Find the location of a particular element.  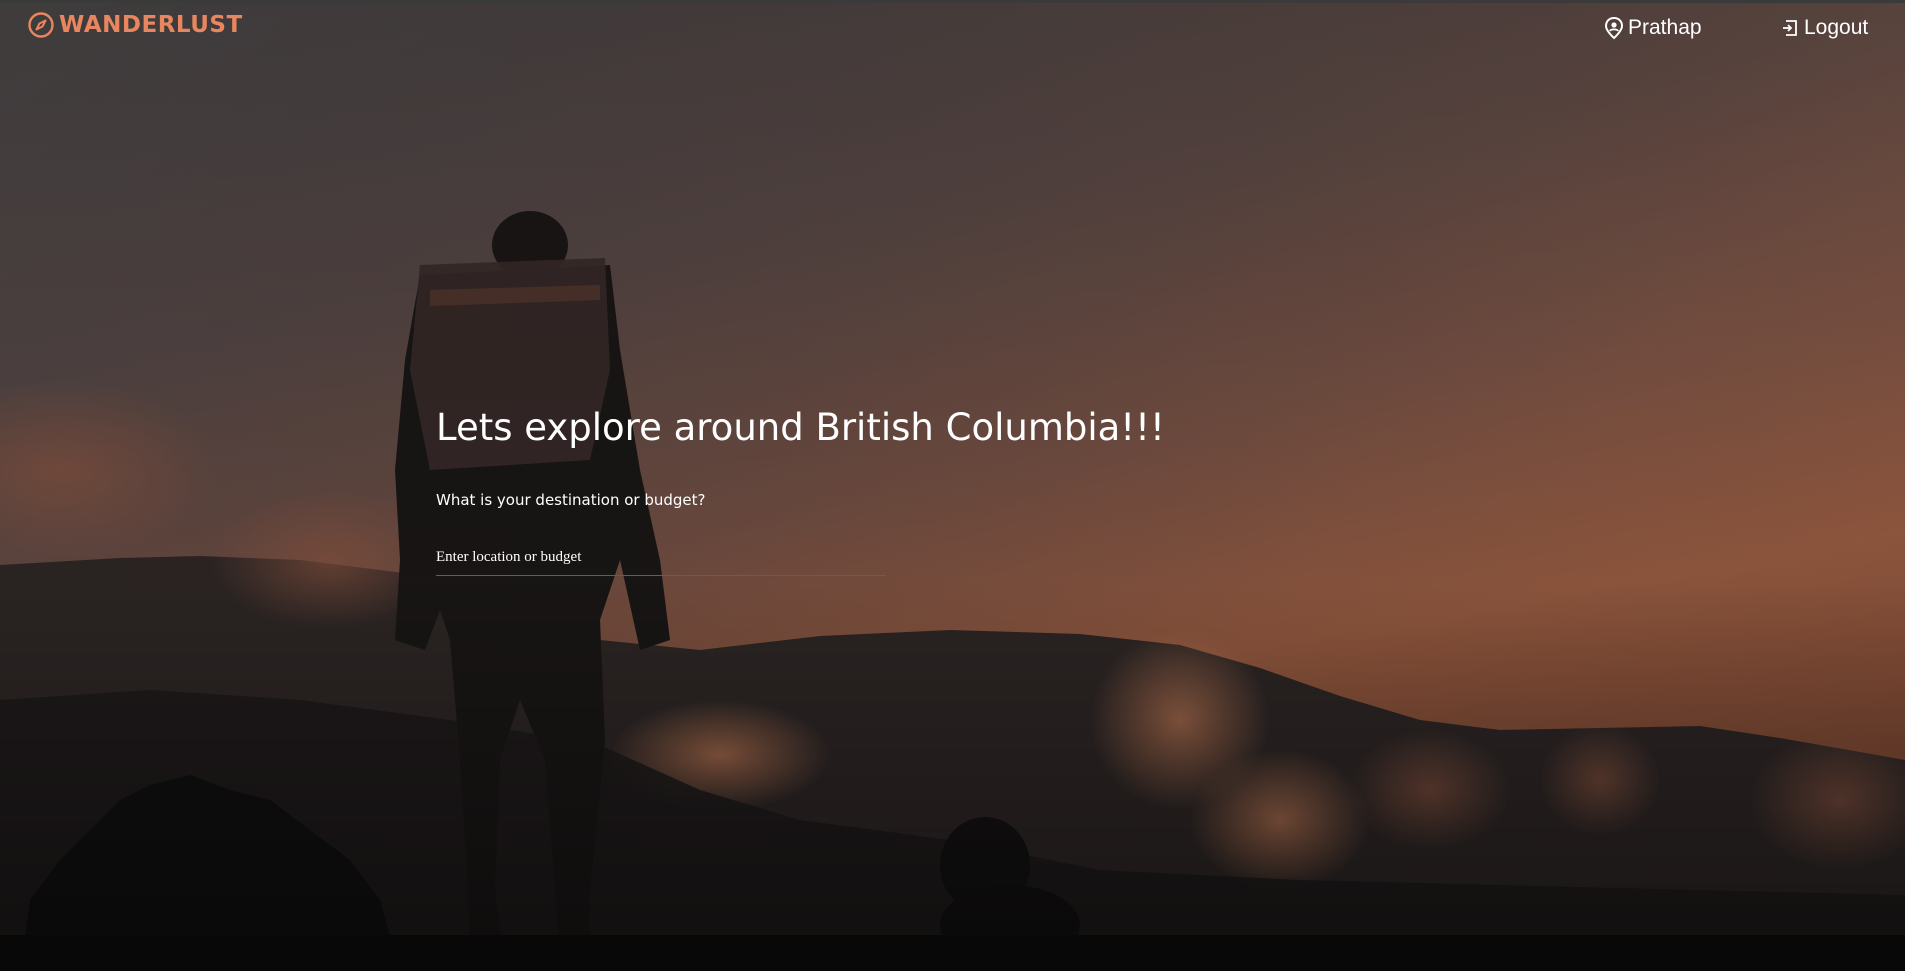

search-prompt: What is your destination or budget? is located at coordinates (571, 500).